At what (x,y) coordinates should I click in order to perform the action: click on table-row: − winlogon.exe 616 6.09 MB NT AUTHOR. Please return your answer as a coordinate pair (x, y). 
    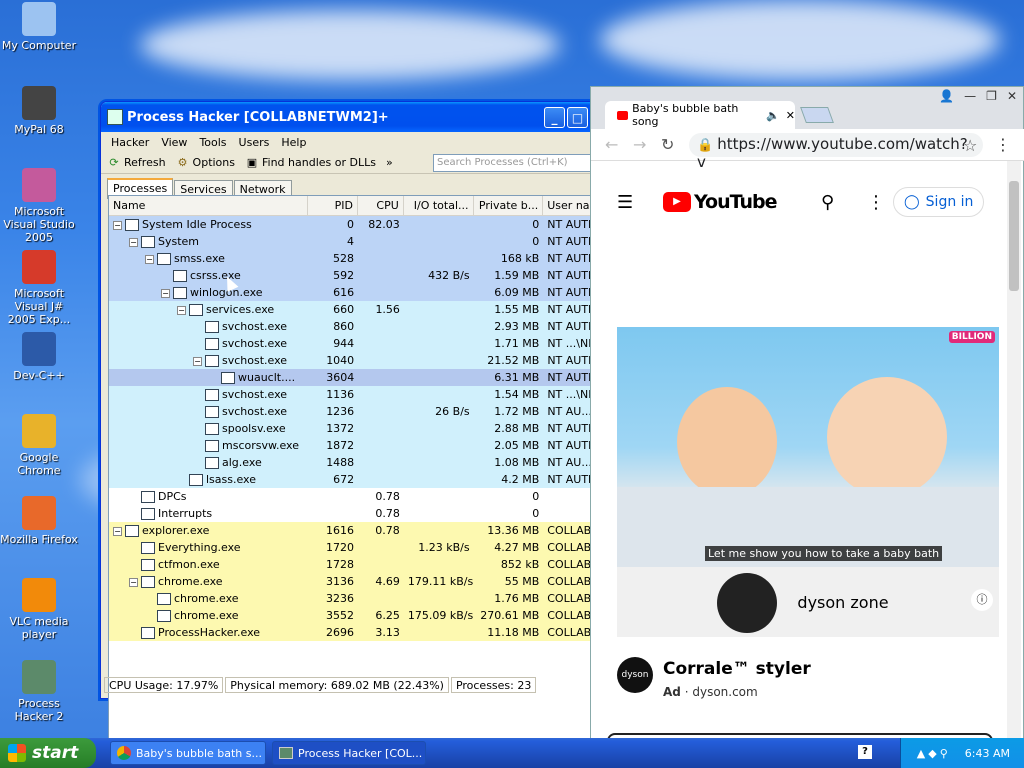
    Looking at the image, I should click on (359, 292).